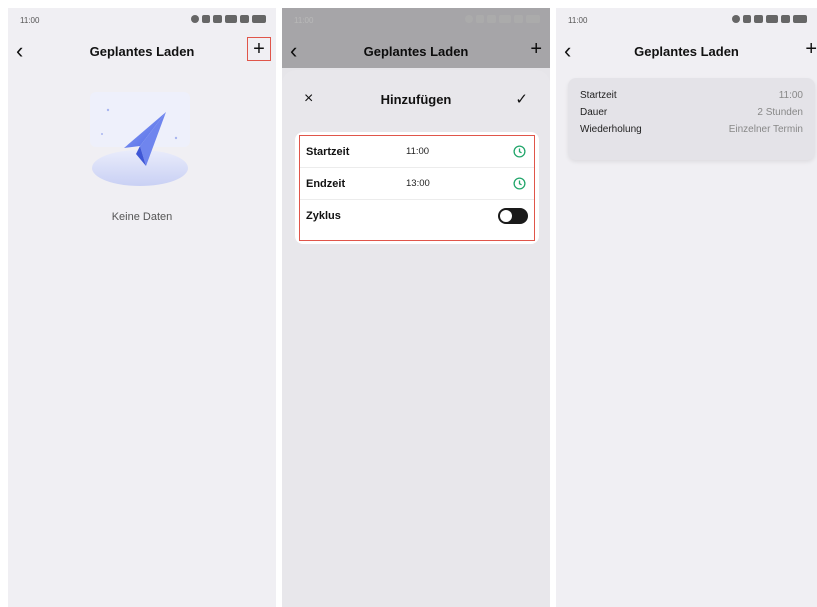 Image resolution: width=817 pixels, height=607 pixels. Describe the element at coordinates (142, 217) in the screenshot. I see `empty-state-text: Keine Daten` at that location.